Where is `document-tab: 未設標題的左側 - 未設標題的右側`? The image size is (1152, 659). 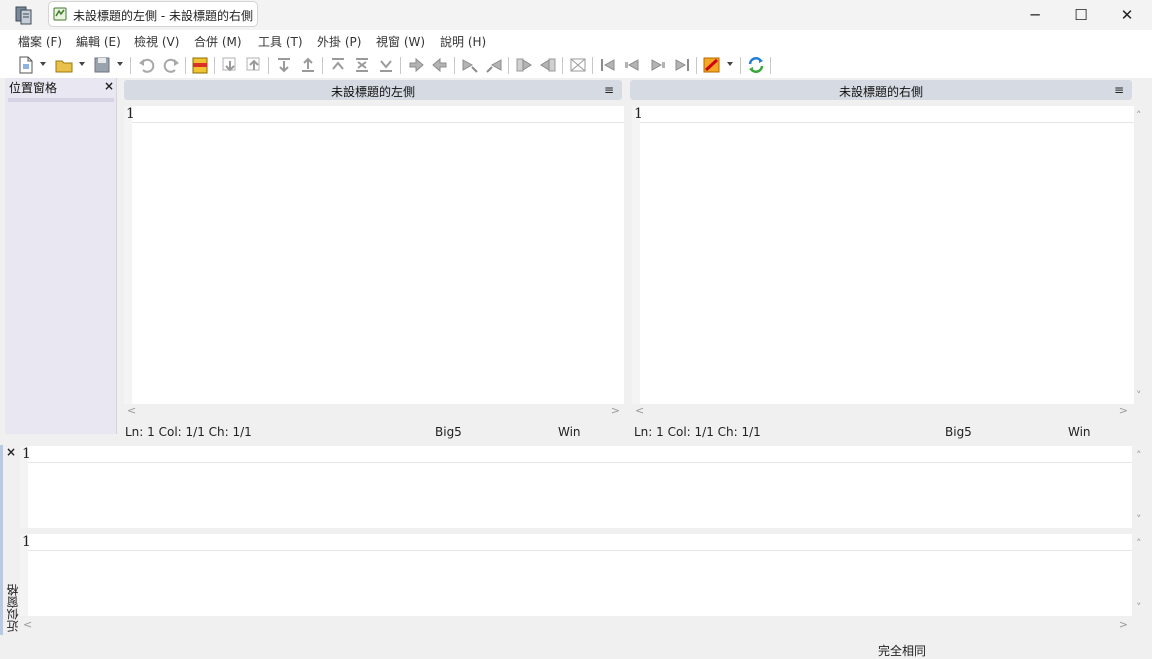
document-tab: 未設標題的左側 - 未設標題的右側 is located at coordinates (153, 14).